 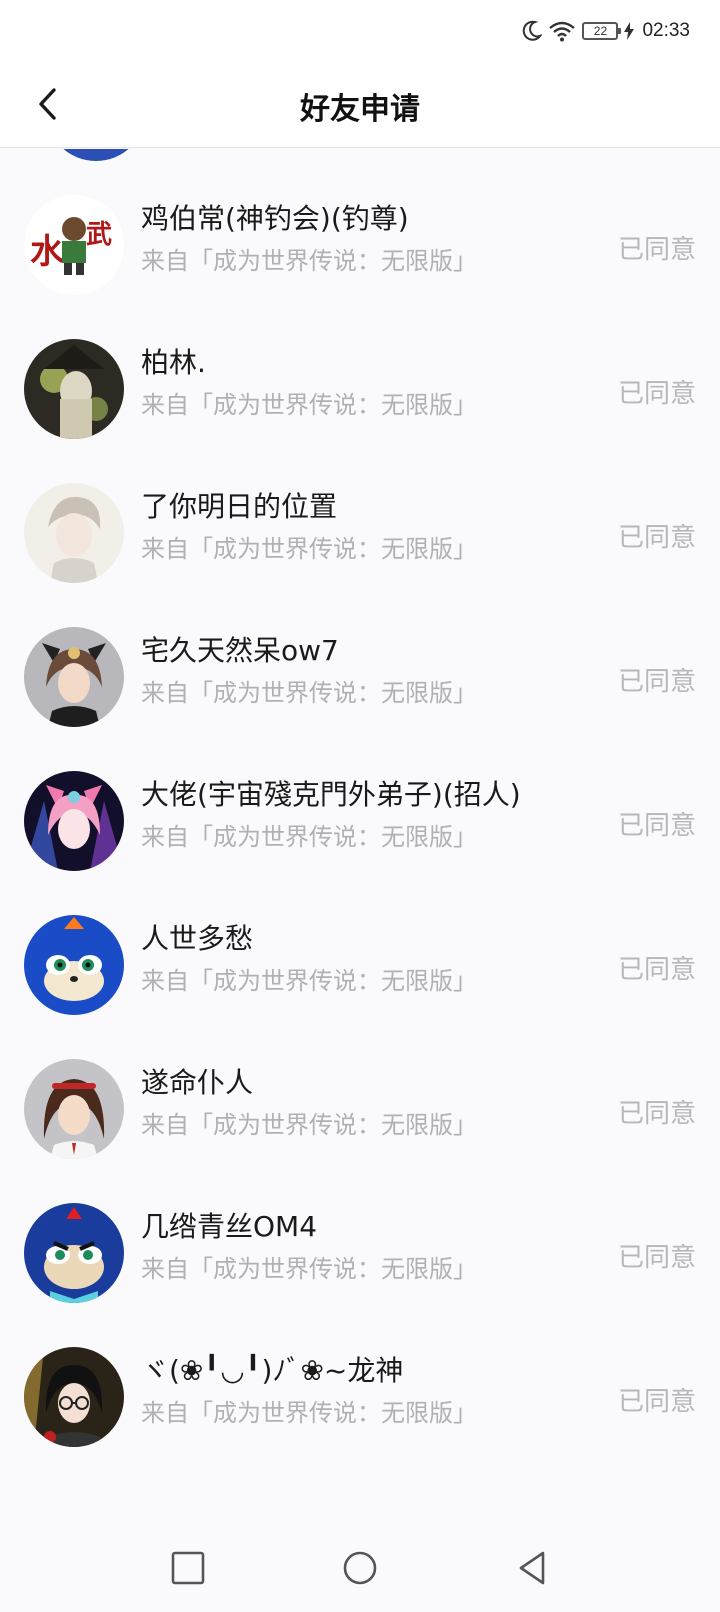 I want to click on recent-apps-button, so click(x=188, y=1568).